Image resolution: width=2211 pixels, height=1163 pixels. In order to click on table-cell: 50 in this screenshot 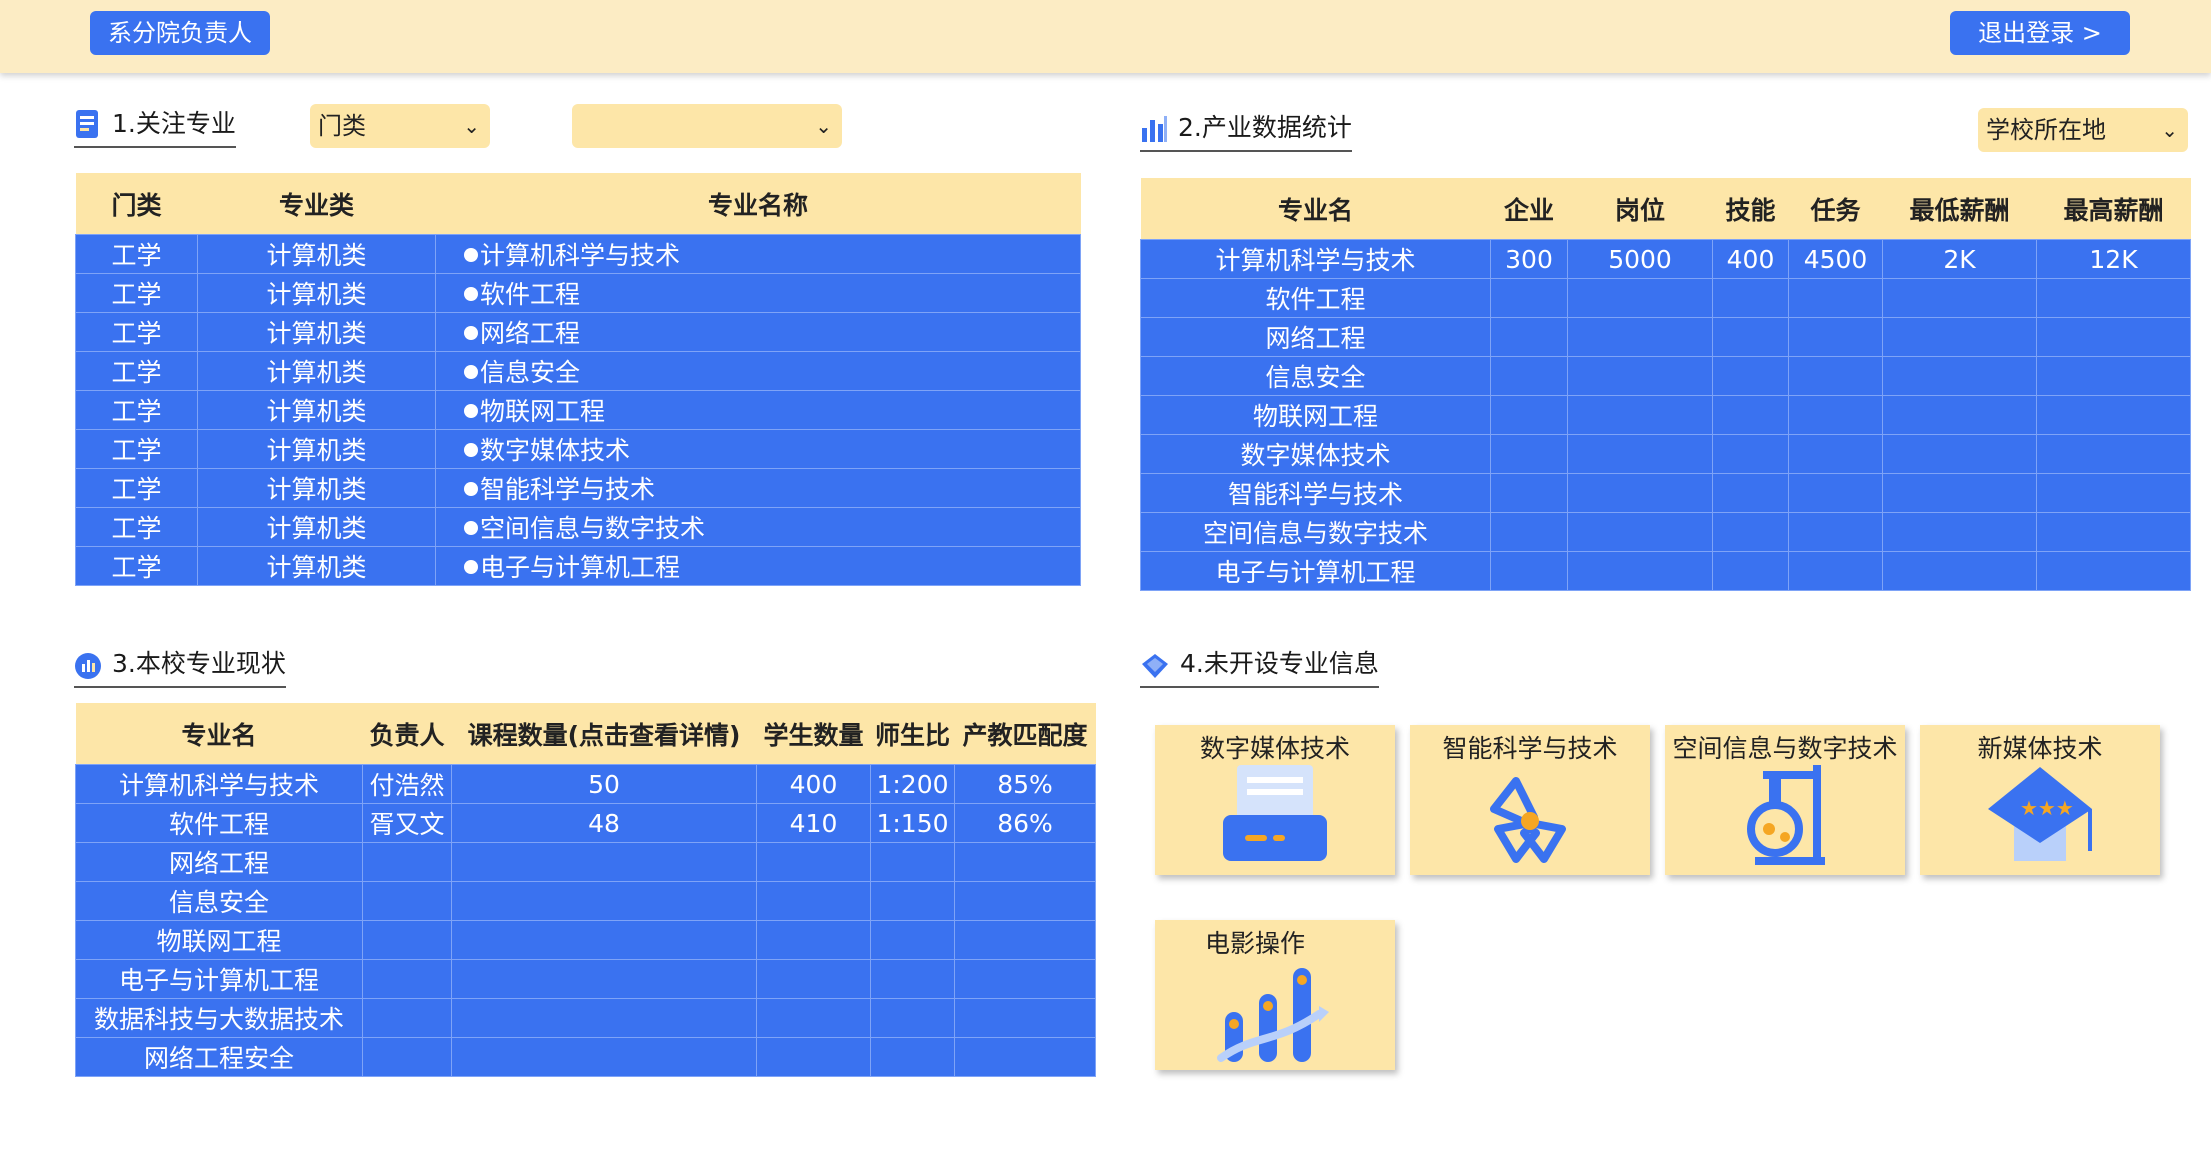, I will do `click(604, 784)`.